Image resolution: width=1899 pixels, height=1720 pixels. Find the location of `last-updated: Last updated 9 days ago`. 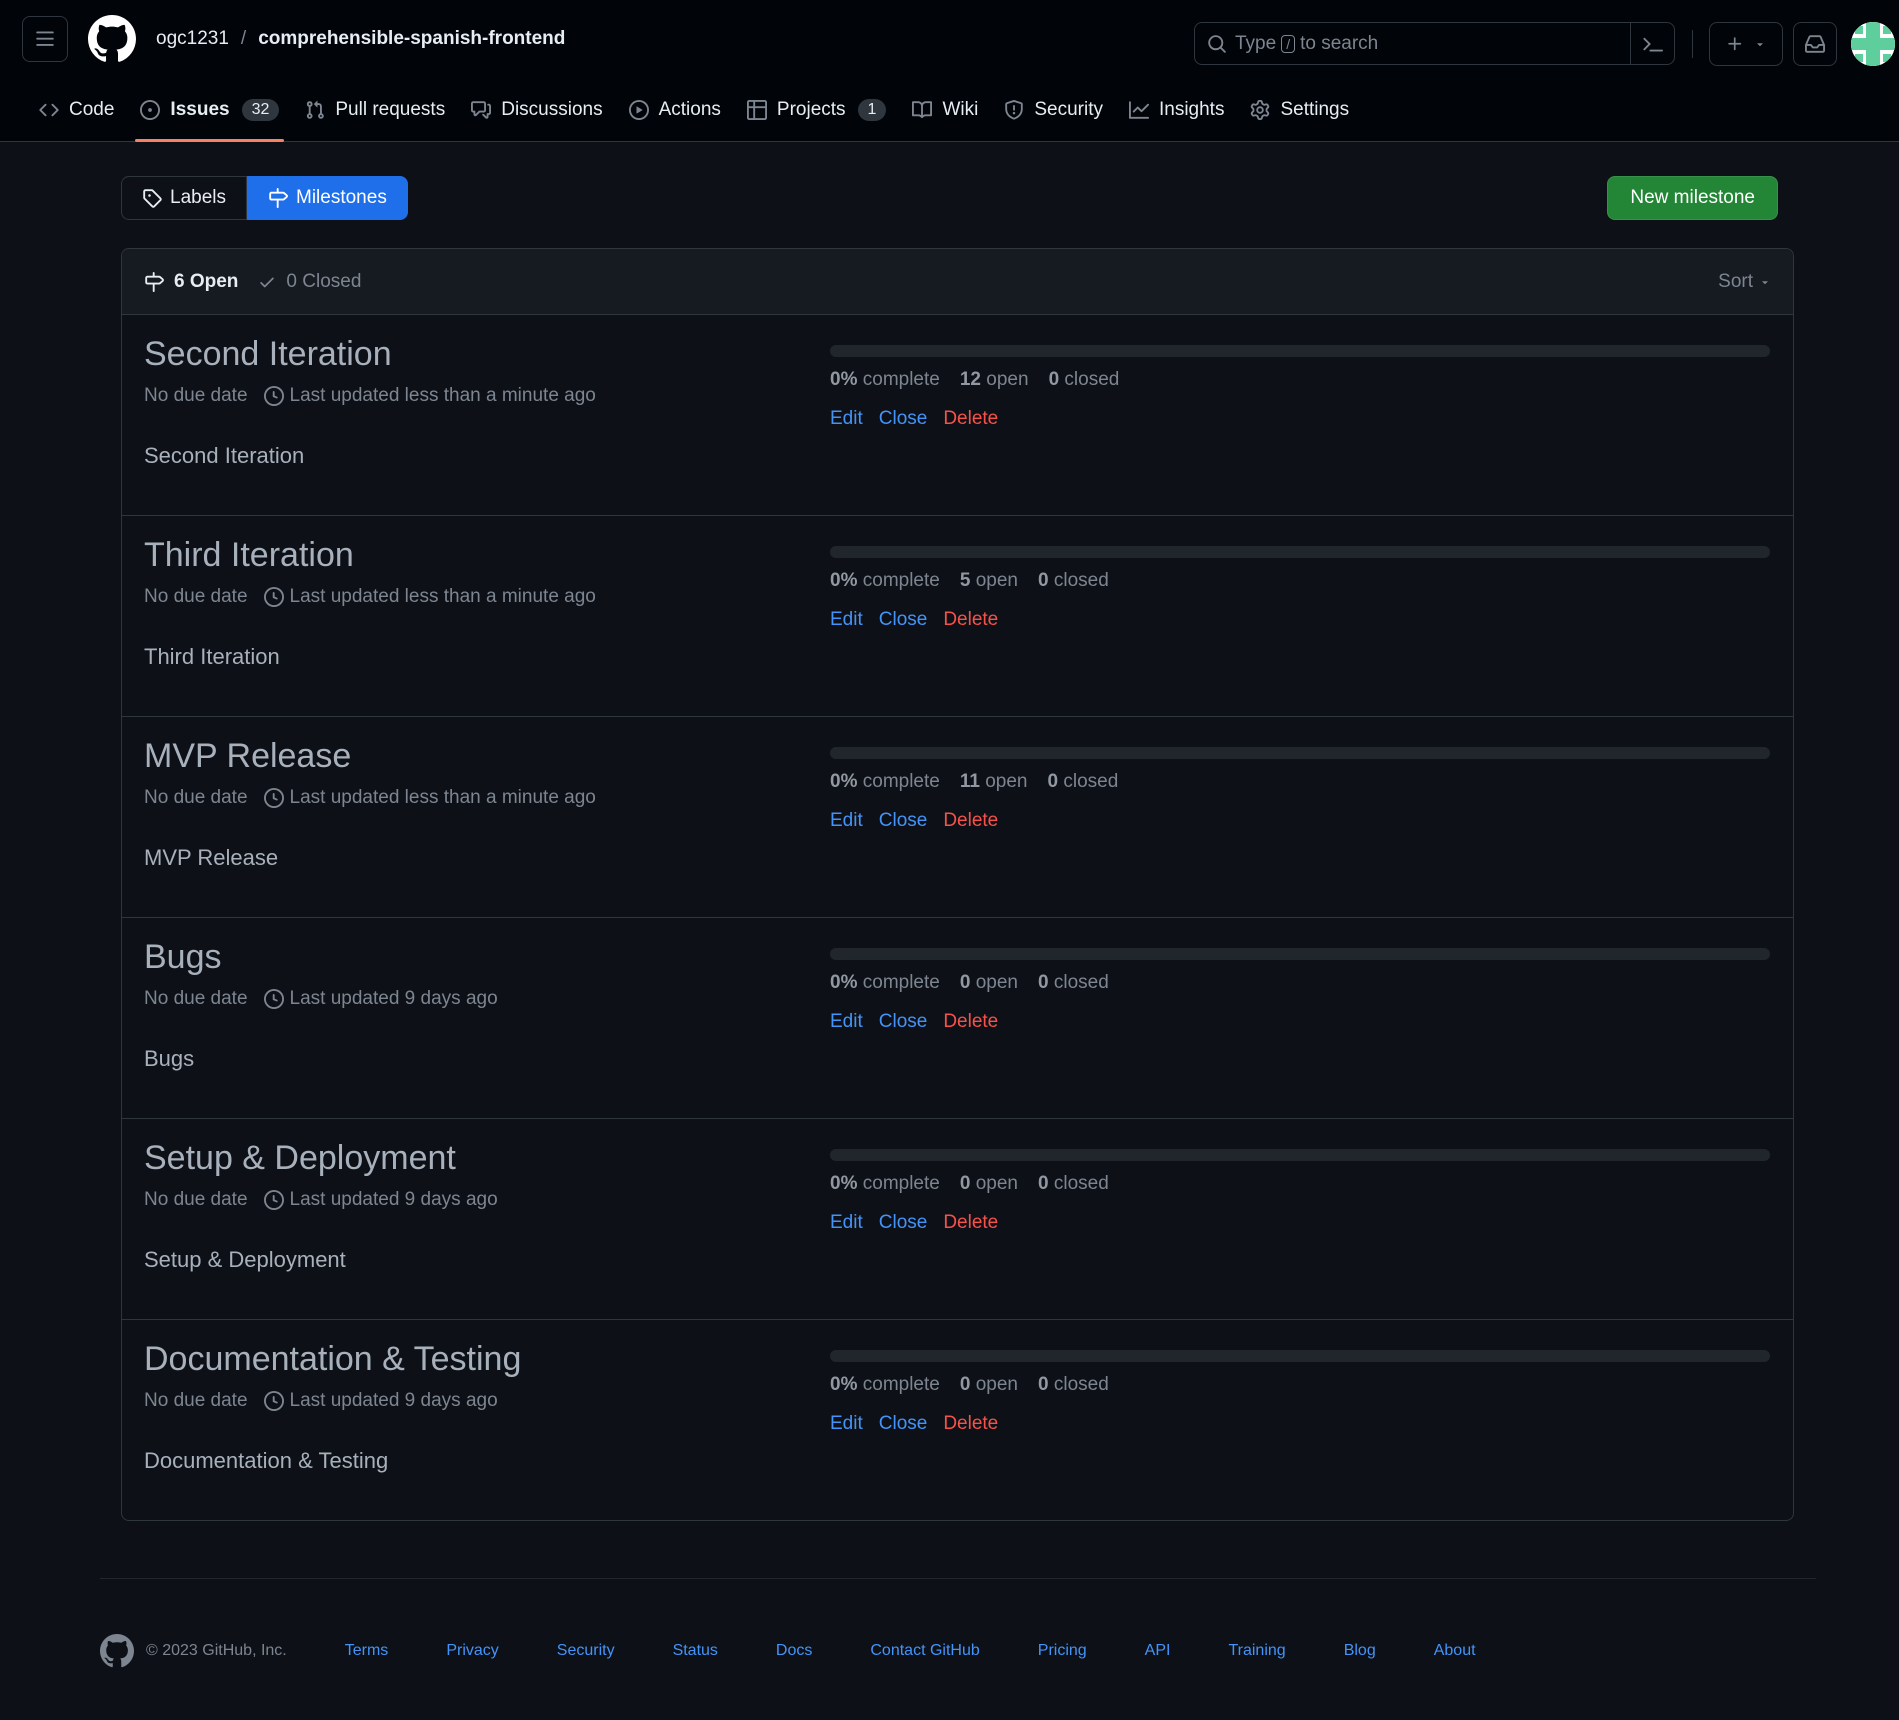

last-updated: Last updated 9 days ago is located at coordinates (380, 1401).